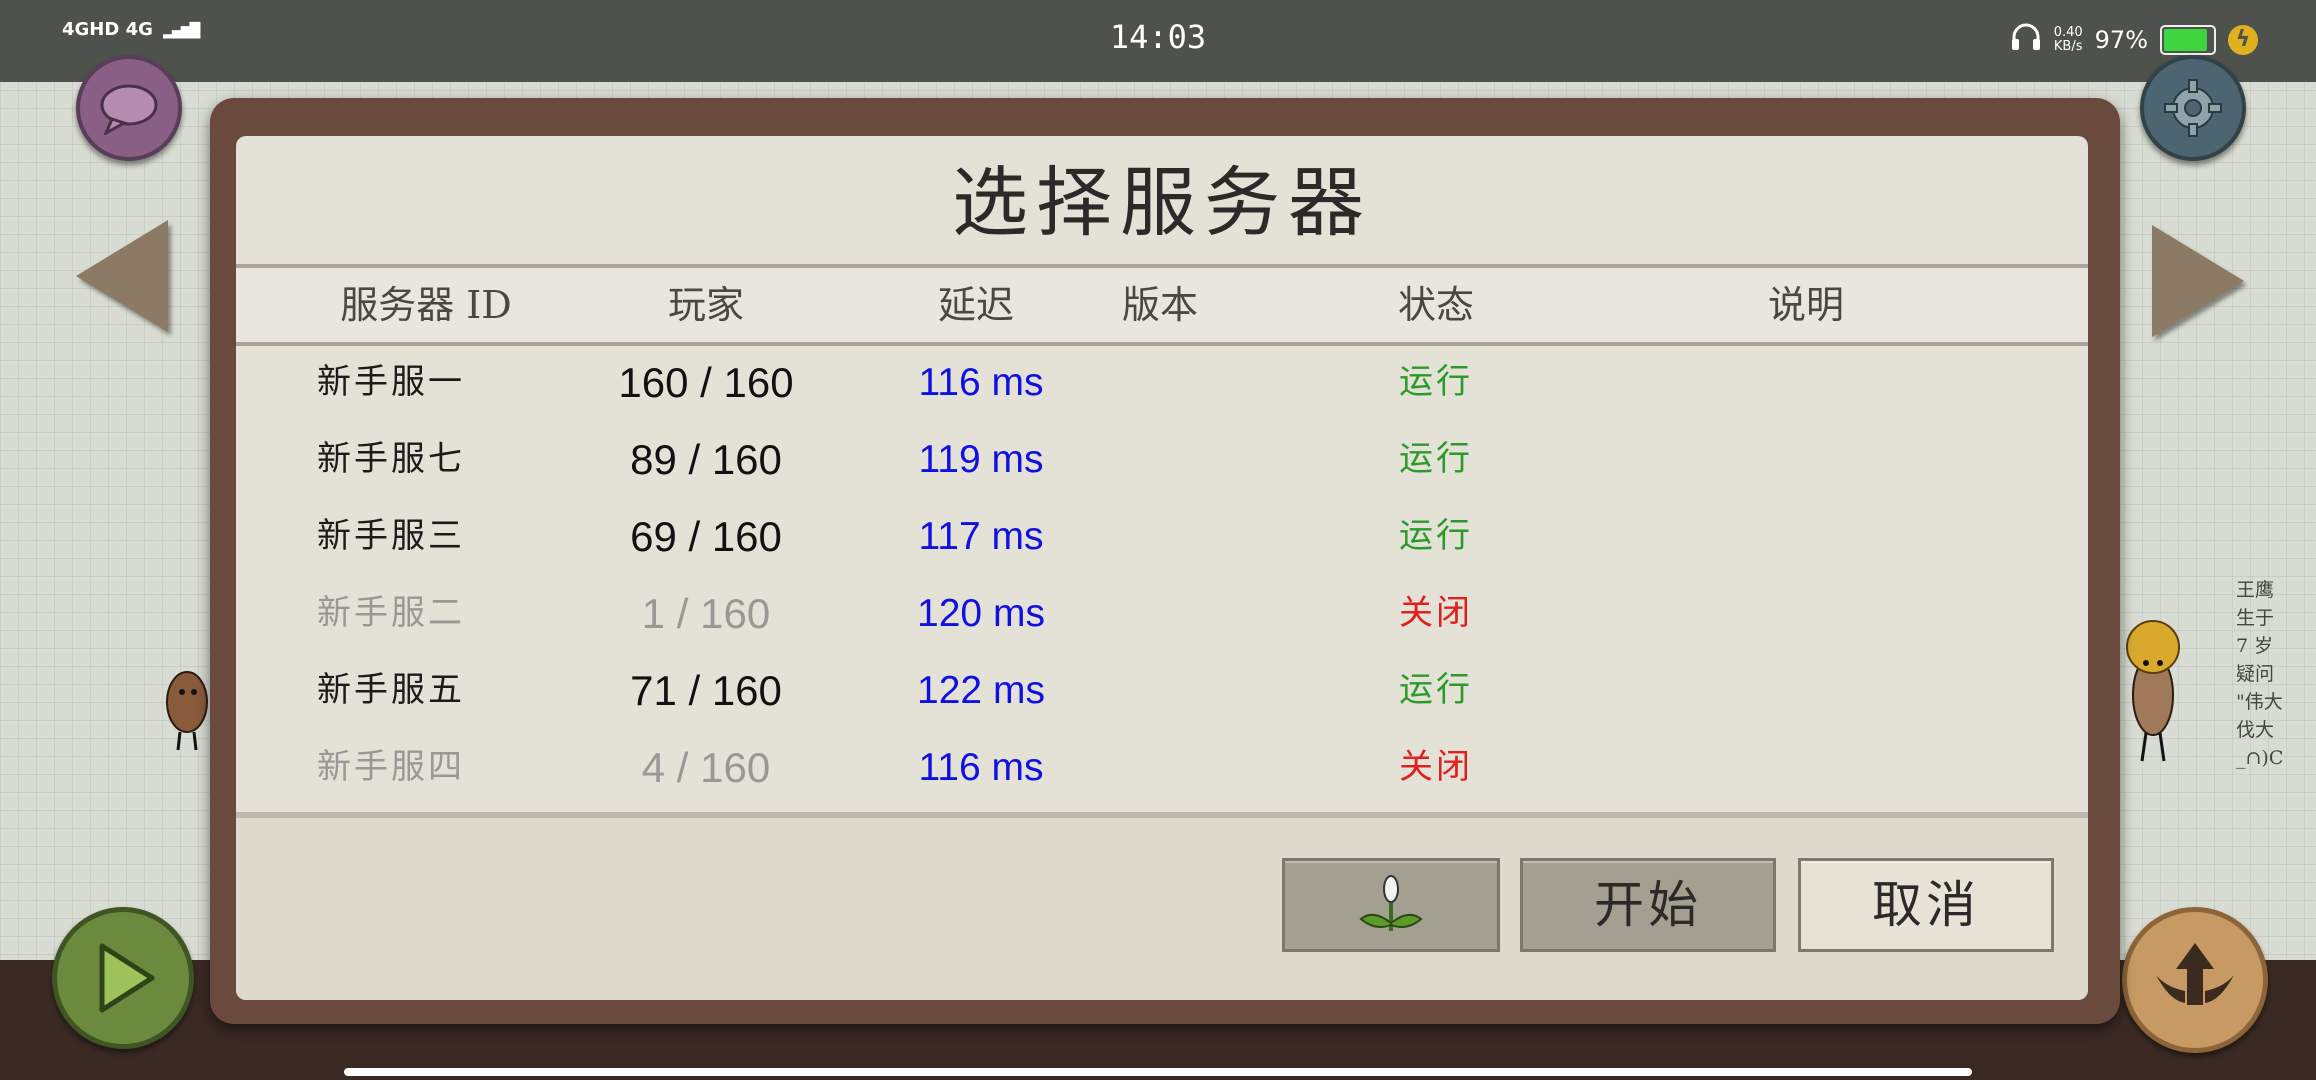 This screenshot has width=2316, height=1080. Describe the element at coordinates (2260, 758) in the screenshot. I see `side-note-line: _∩)C` at that location.